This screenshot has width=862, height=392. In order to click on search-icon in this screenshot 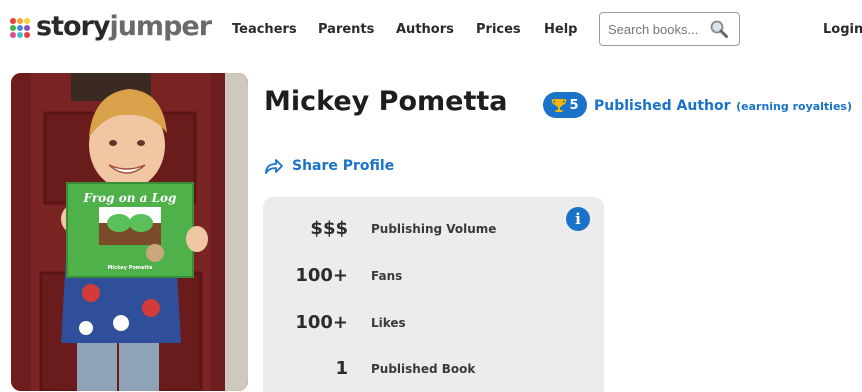, I will do `click(719, 29)`.